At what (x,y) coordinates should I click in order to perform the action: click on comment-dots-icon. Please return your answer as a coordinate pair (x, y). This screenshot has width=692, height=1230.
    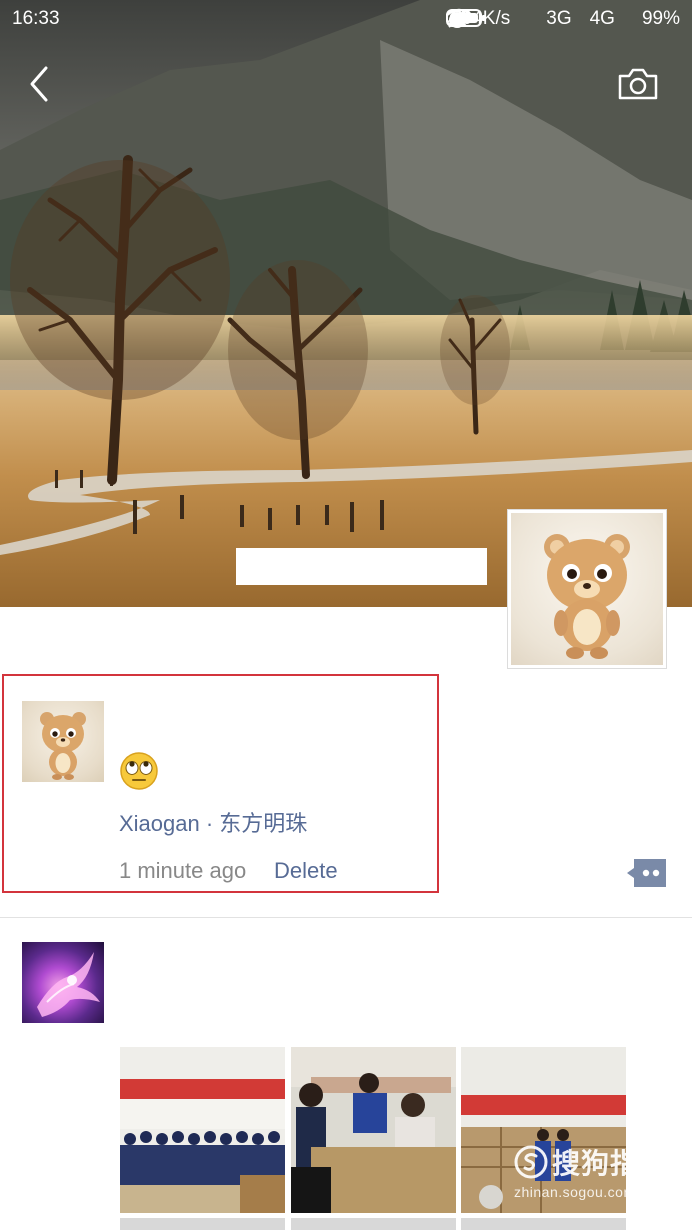
    Looking at the image, I should click on (646, 873).